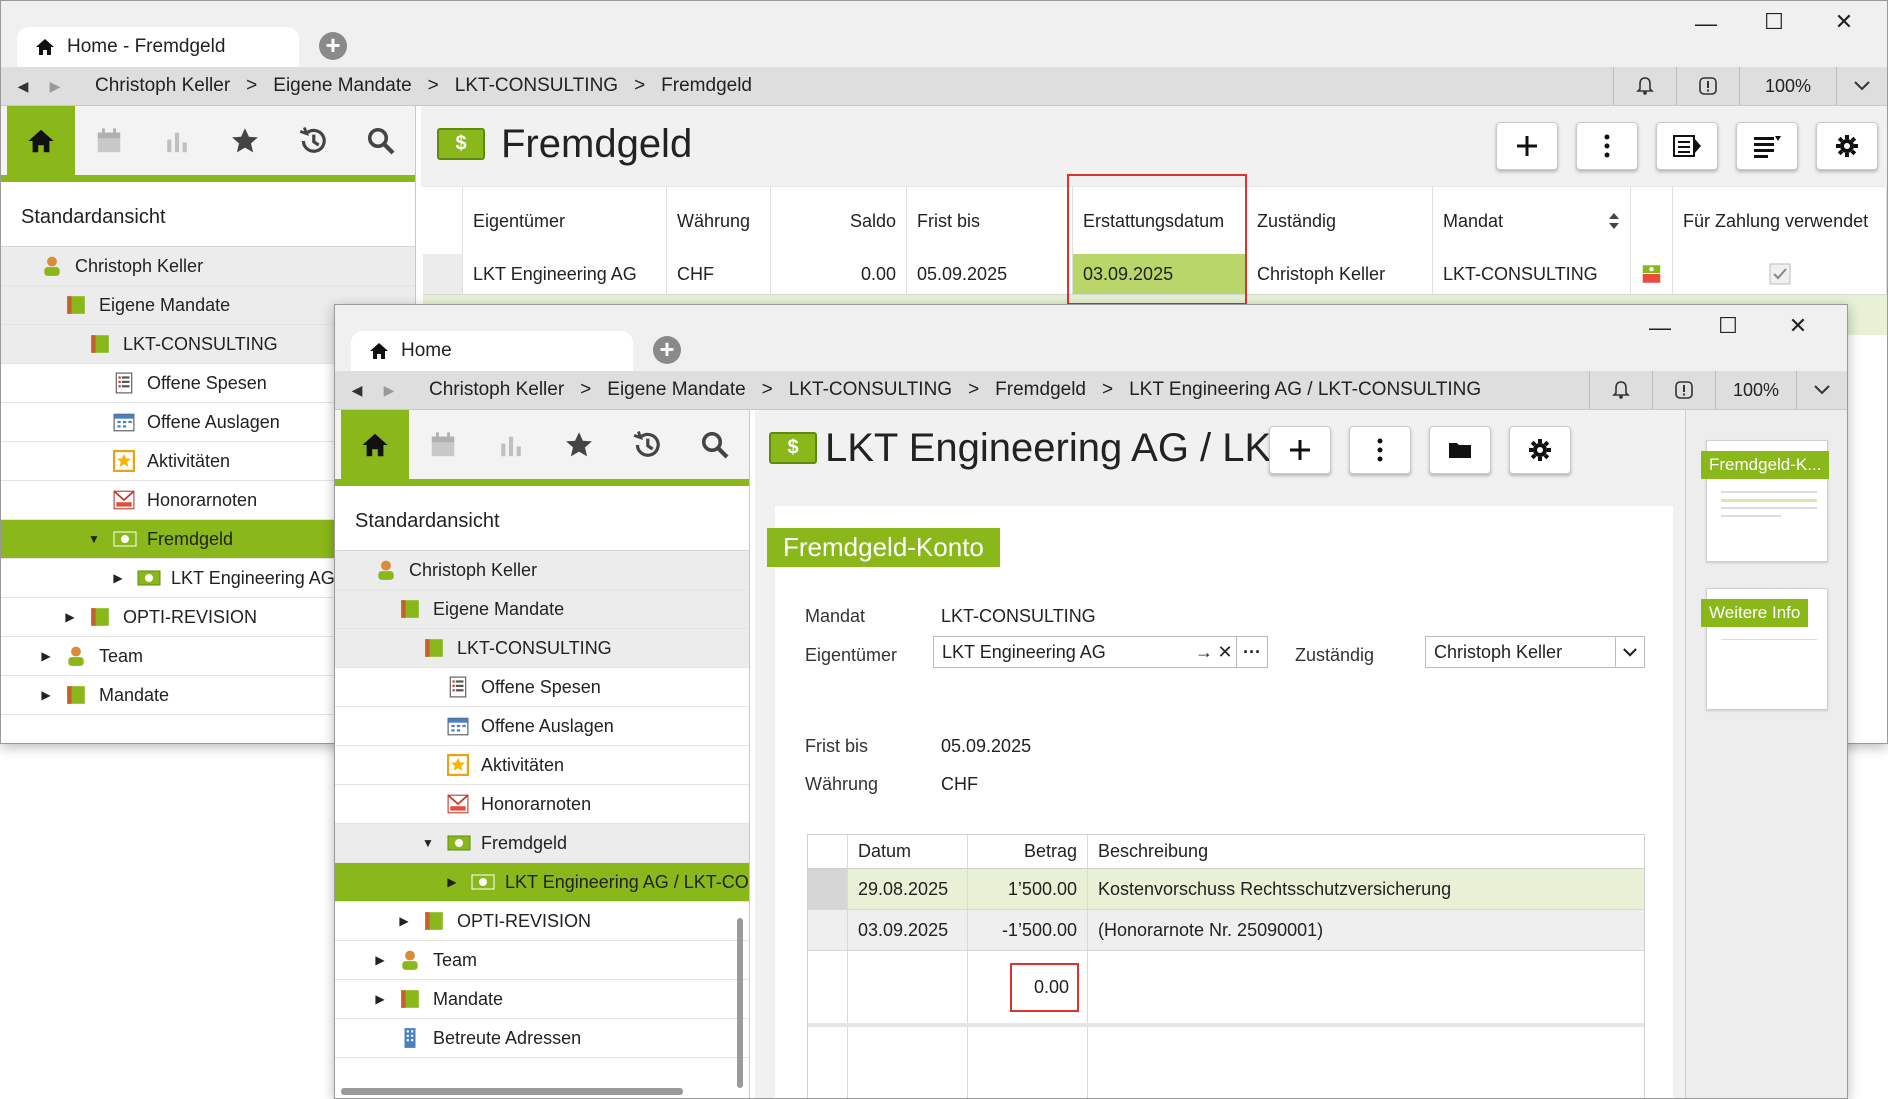  Describe the element at coordinates (542, 843) in the screenshot. I see `tree-item-fremdgeld: ▼ Fremdgeld` at that location.